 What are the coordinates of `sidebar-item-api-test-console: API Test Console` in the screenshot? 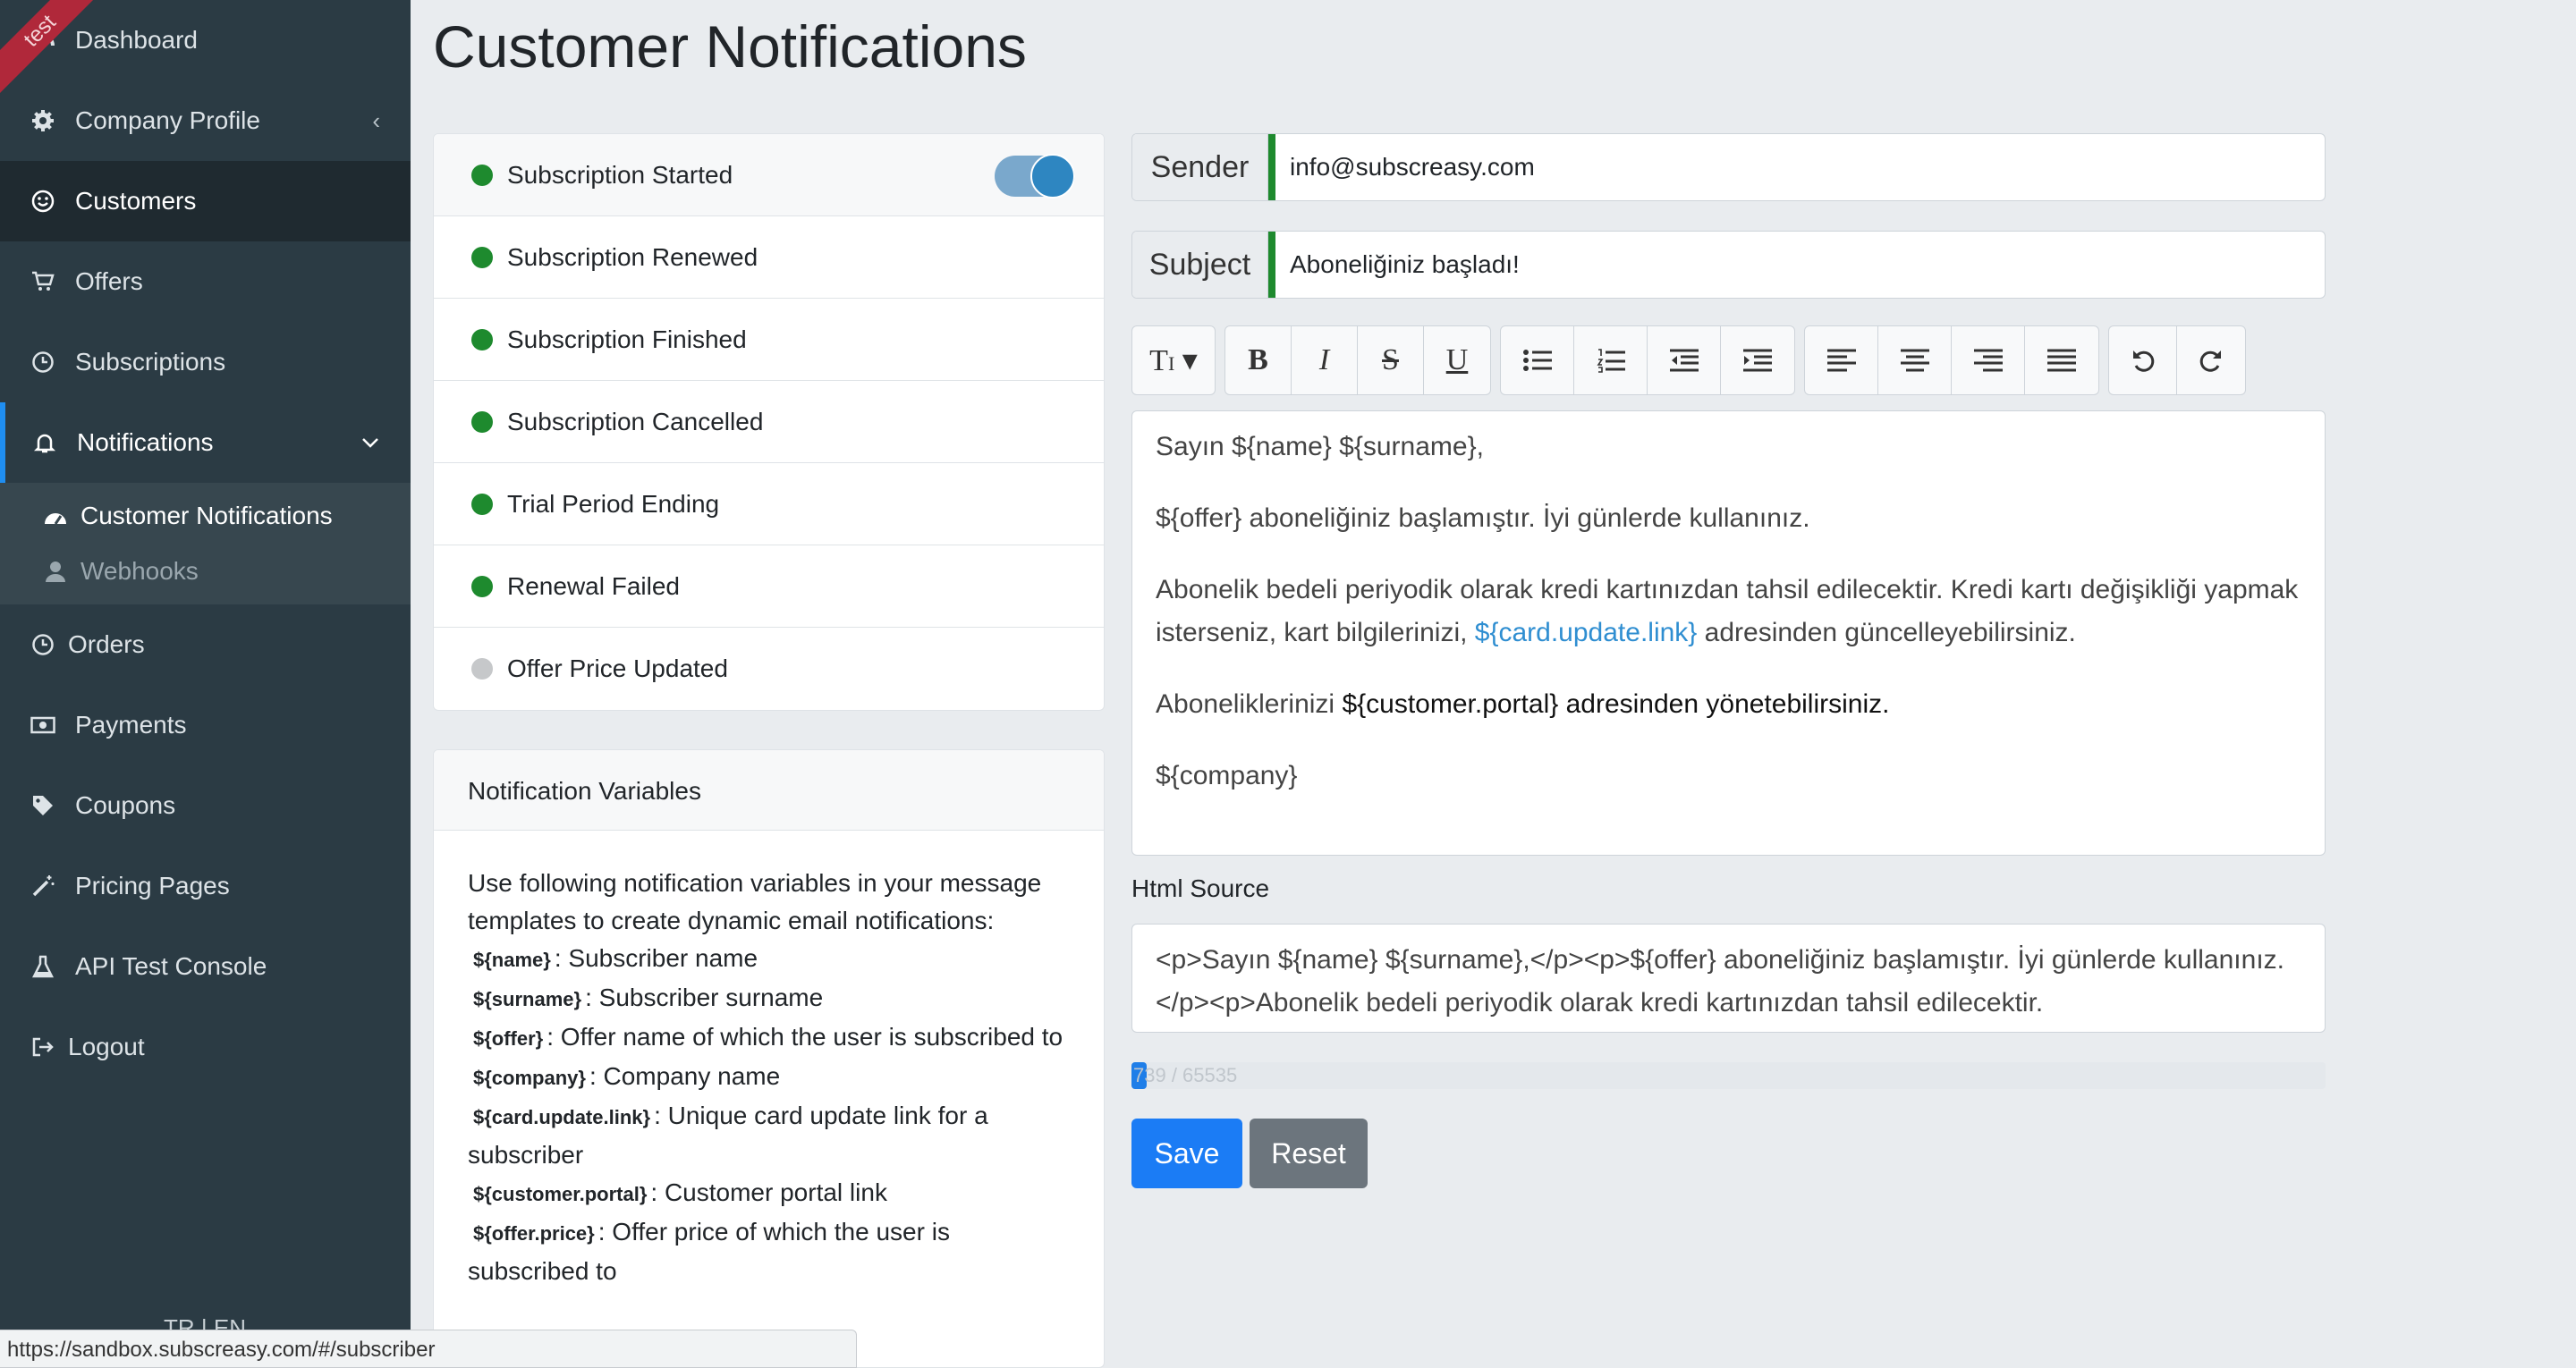 It's located at (205, 966).